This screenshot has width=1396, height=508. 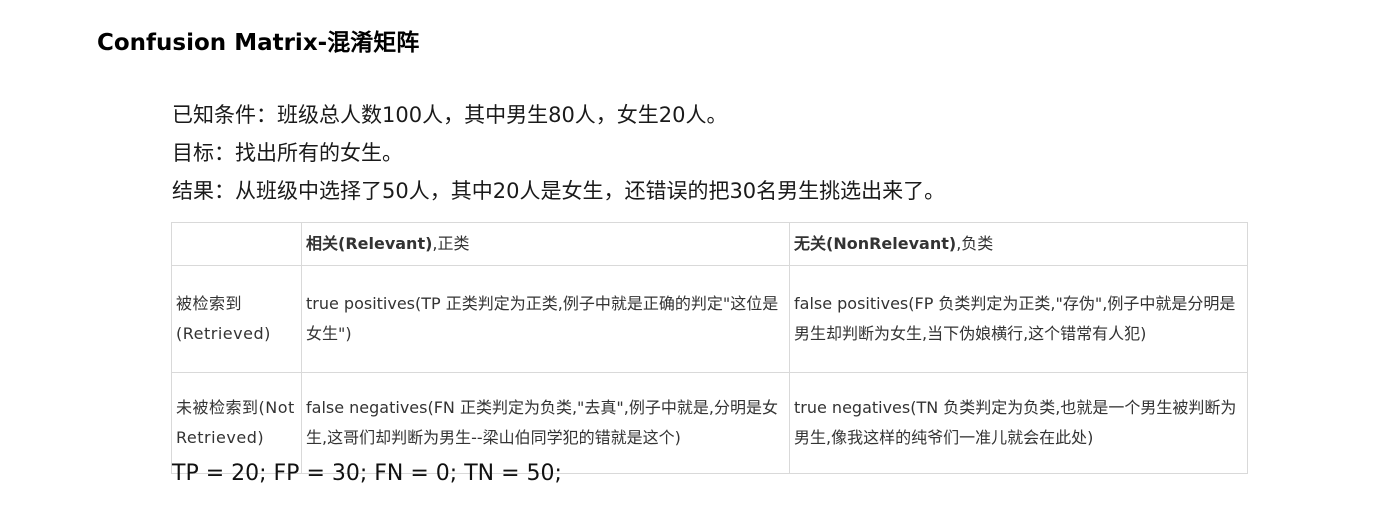 I want to click on corner-cell, so click(x=236, y=244).